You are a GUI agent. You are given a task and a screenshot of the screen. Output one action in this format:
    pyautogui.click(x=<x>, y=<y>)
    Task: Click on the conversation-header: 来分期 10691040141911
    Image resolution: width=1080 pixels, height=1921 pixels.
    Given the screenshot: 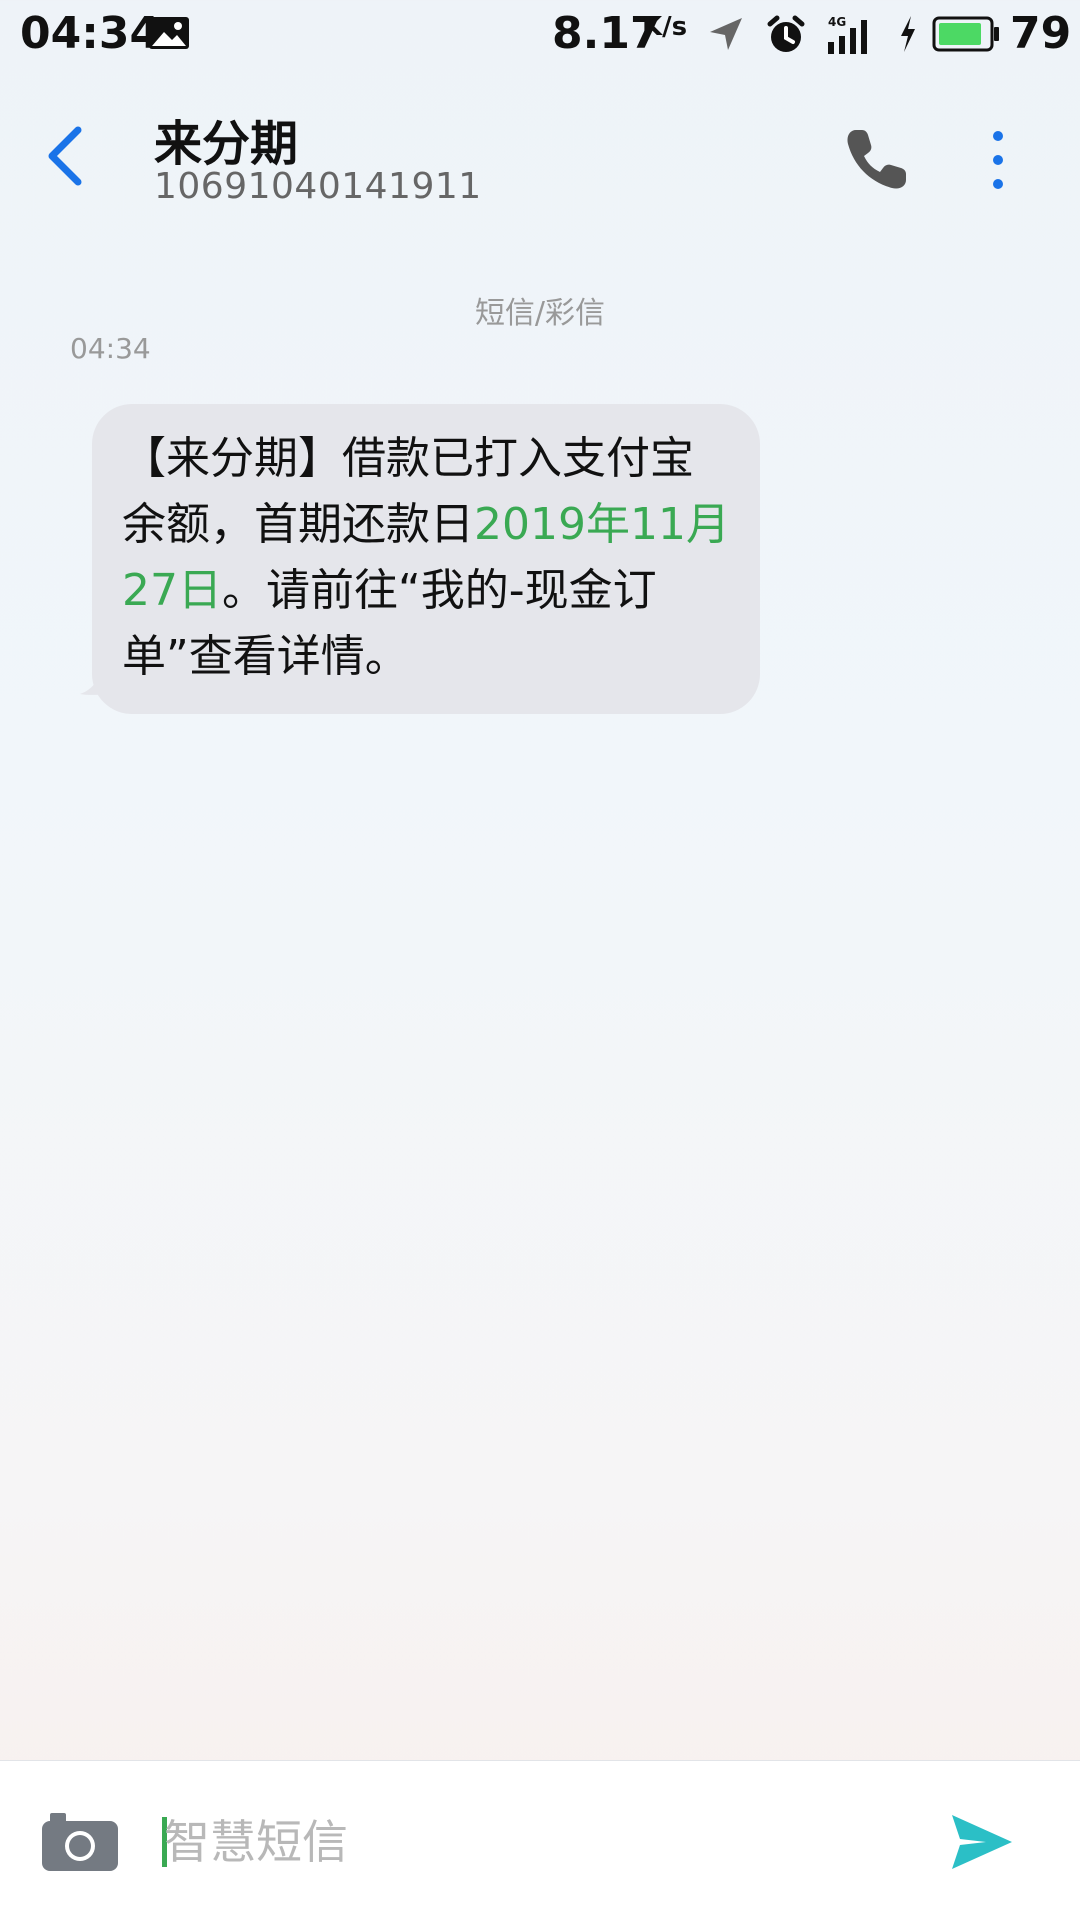 What is the action you would take?
    pyautogui.click(x=540, y=155)
    